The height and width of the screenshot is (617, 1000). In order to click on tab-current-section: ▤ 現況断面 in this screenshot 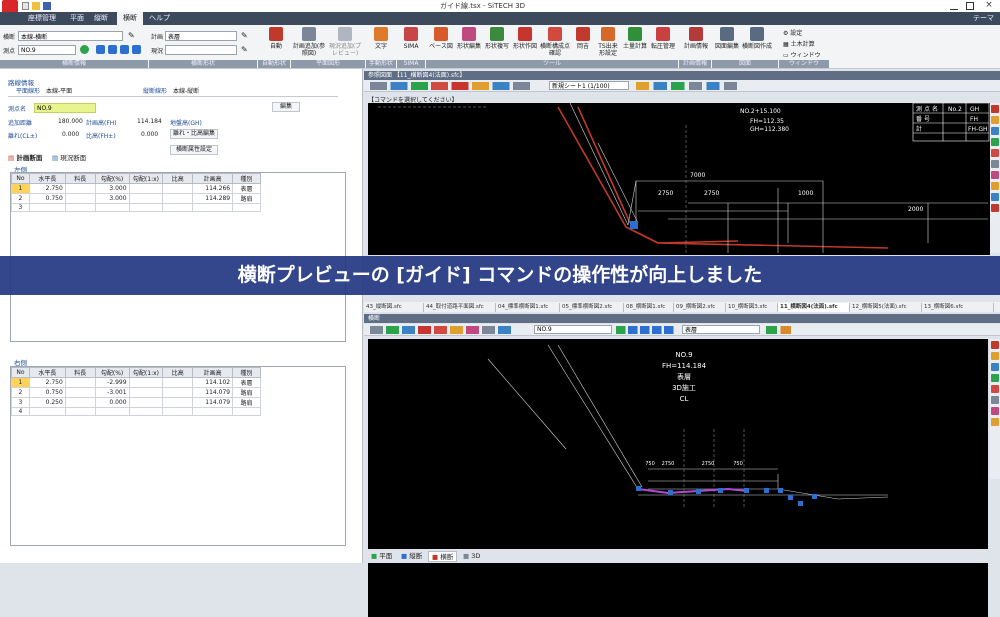, I will do `click(69, 157)`.